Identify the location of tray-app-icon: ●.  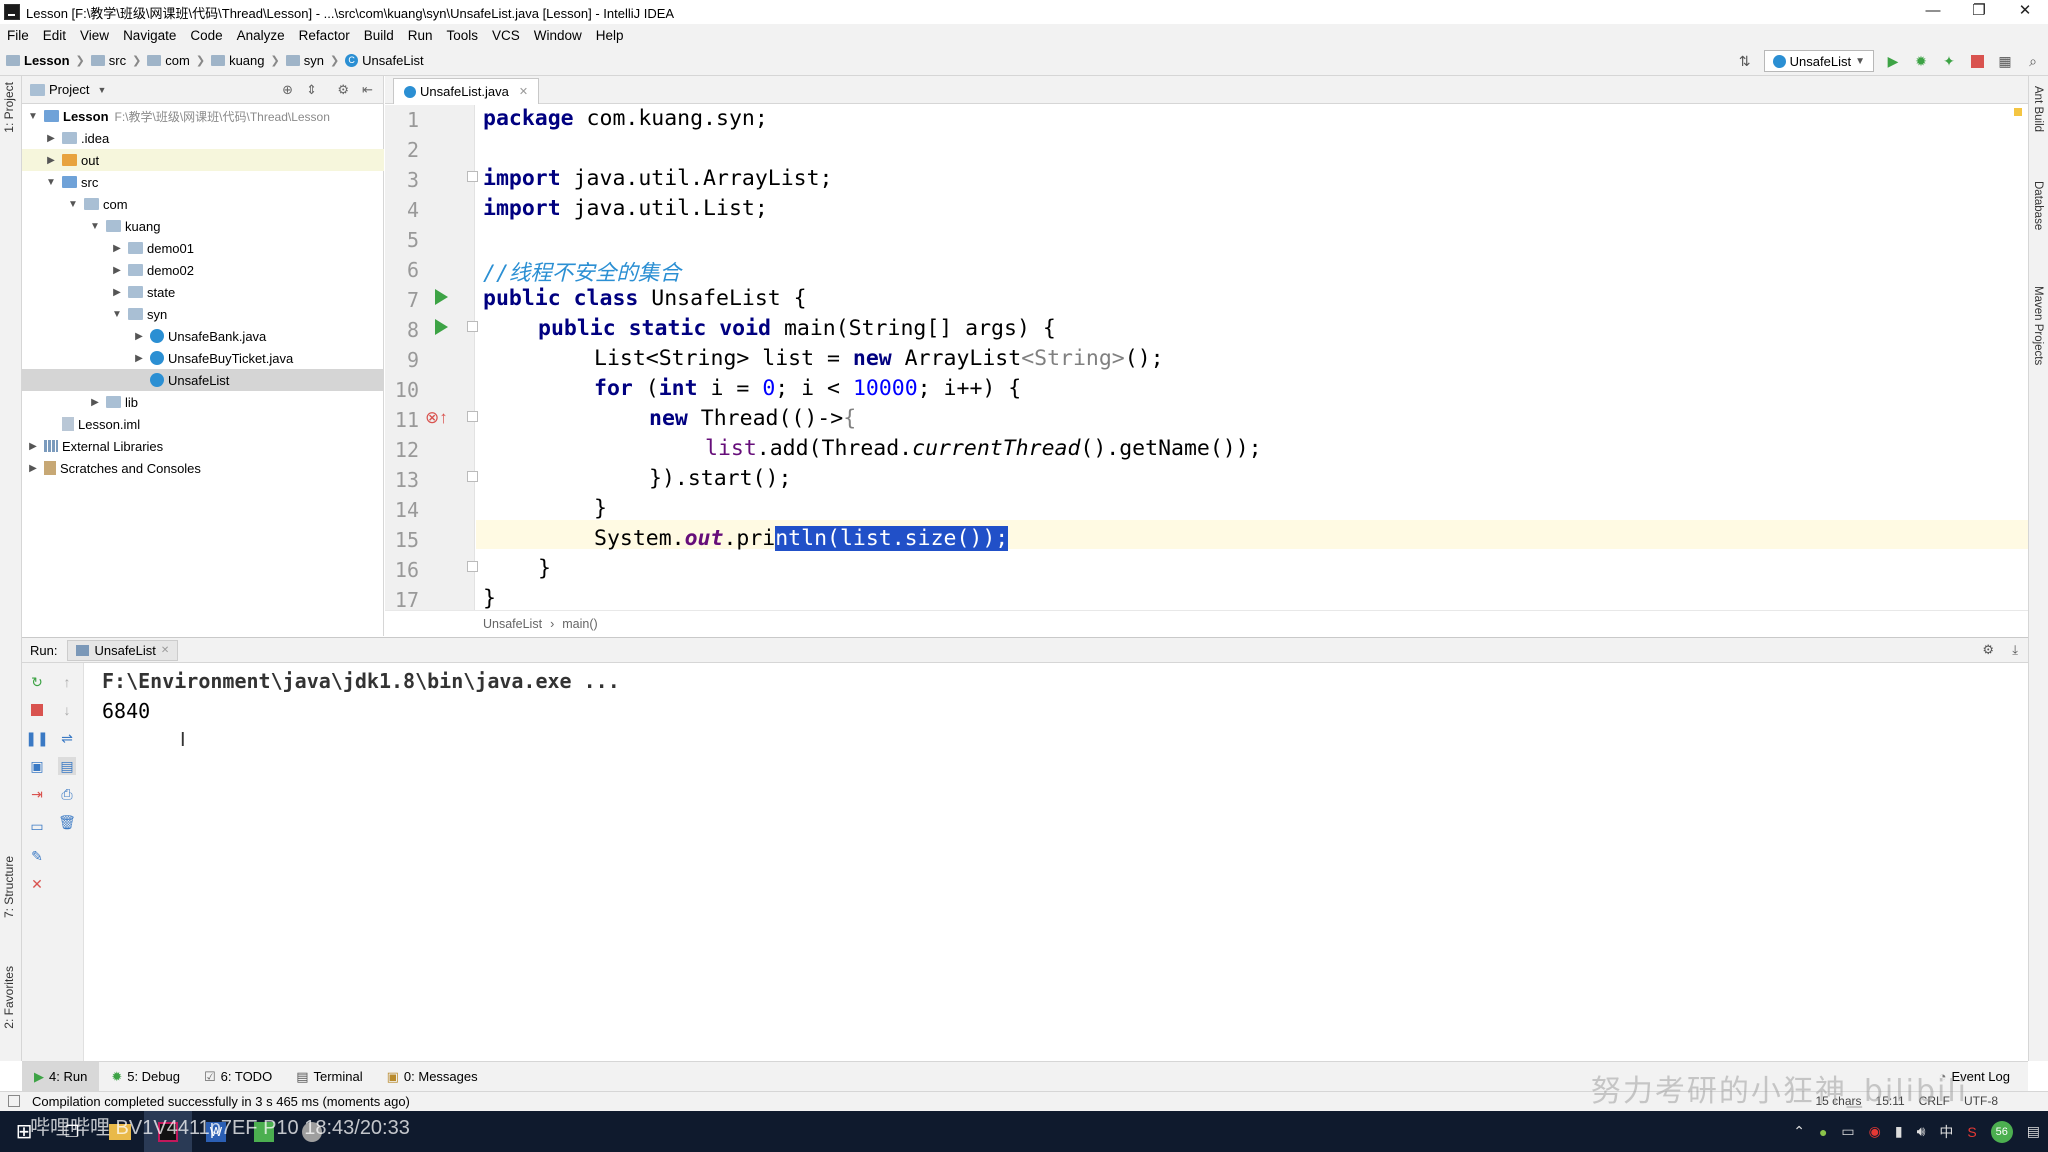
(1823, 1132).